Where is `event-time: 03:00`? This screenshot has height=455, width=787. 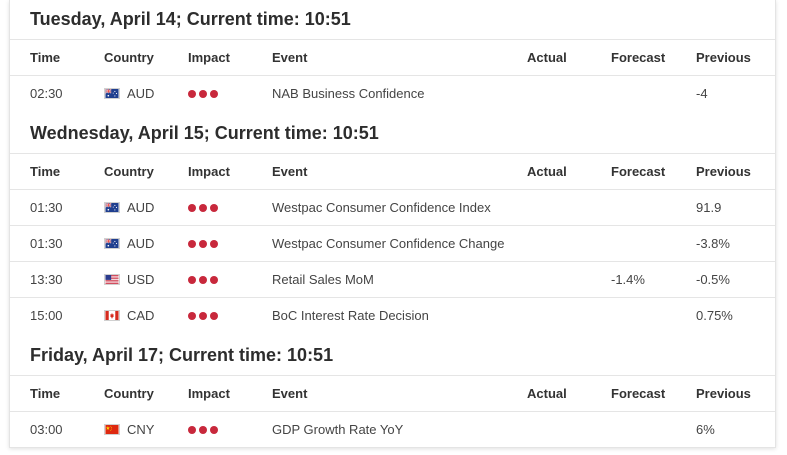 event-time: 03:00 is located at coordinates (46, 429).